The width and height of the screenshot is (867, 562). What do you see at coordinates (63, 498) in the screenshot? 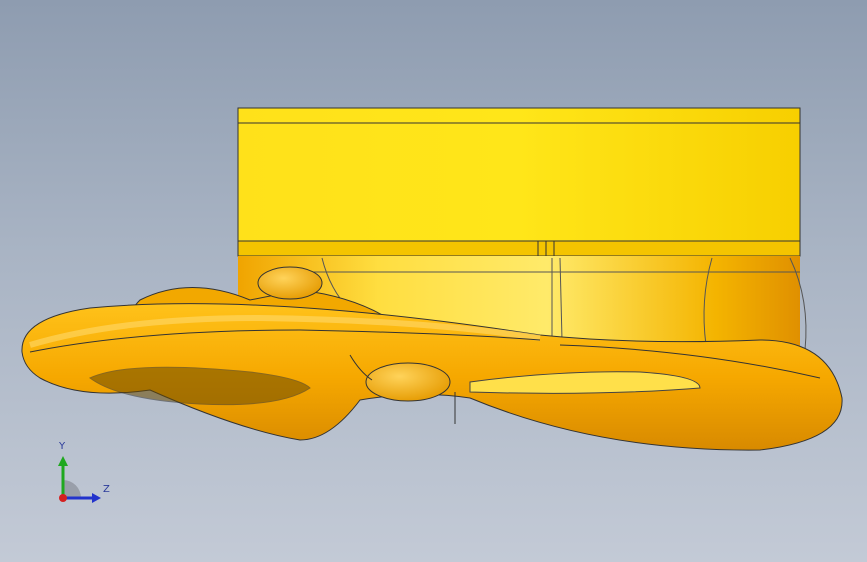
I see `x-axis-dot` at bounding box center [63, 498].